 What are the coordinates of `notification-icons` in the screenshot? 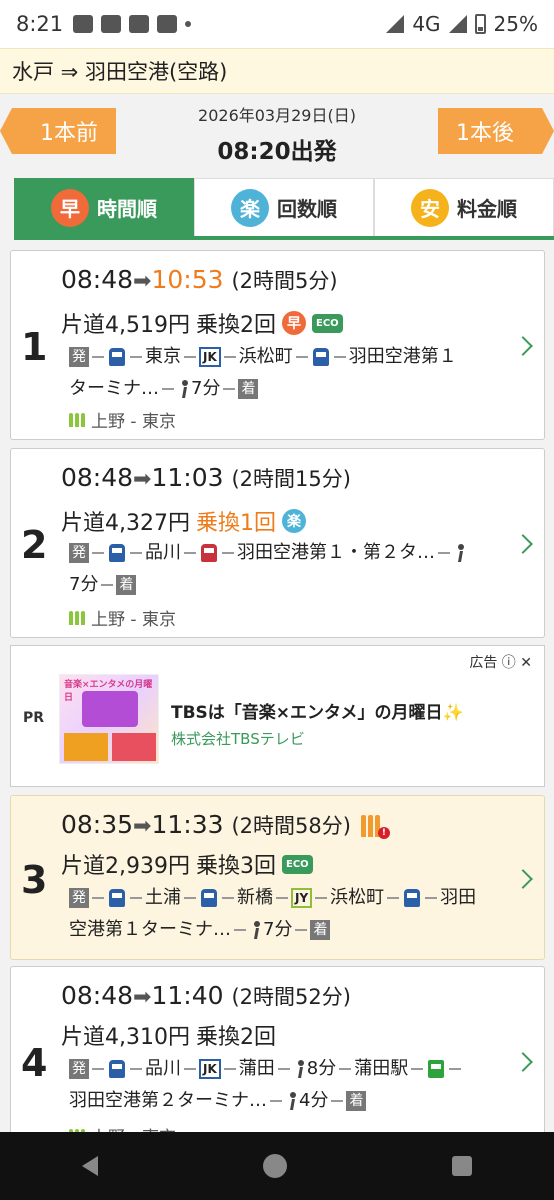 It's located at (132, 24).